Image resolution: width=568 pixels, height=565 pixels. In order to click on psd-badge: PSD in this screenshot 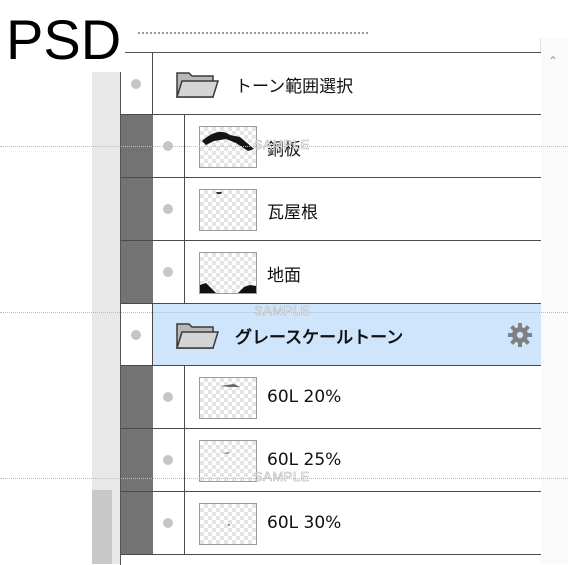, I will do `click(66, 41)`.